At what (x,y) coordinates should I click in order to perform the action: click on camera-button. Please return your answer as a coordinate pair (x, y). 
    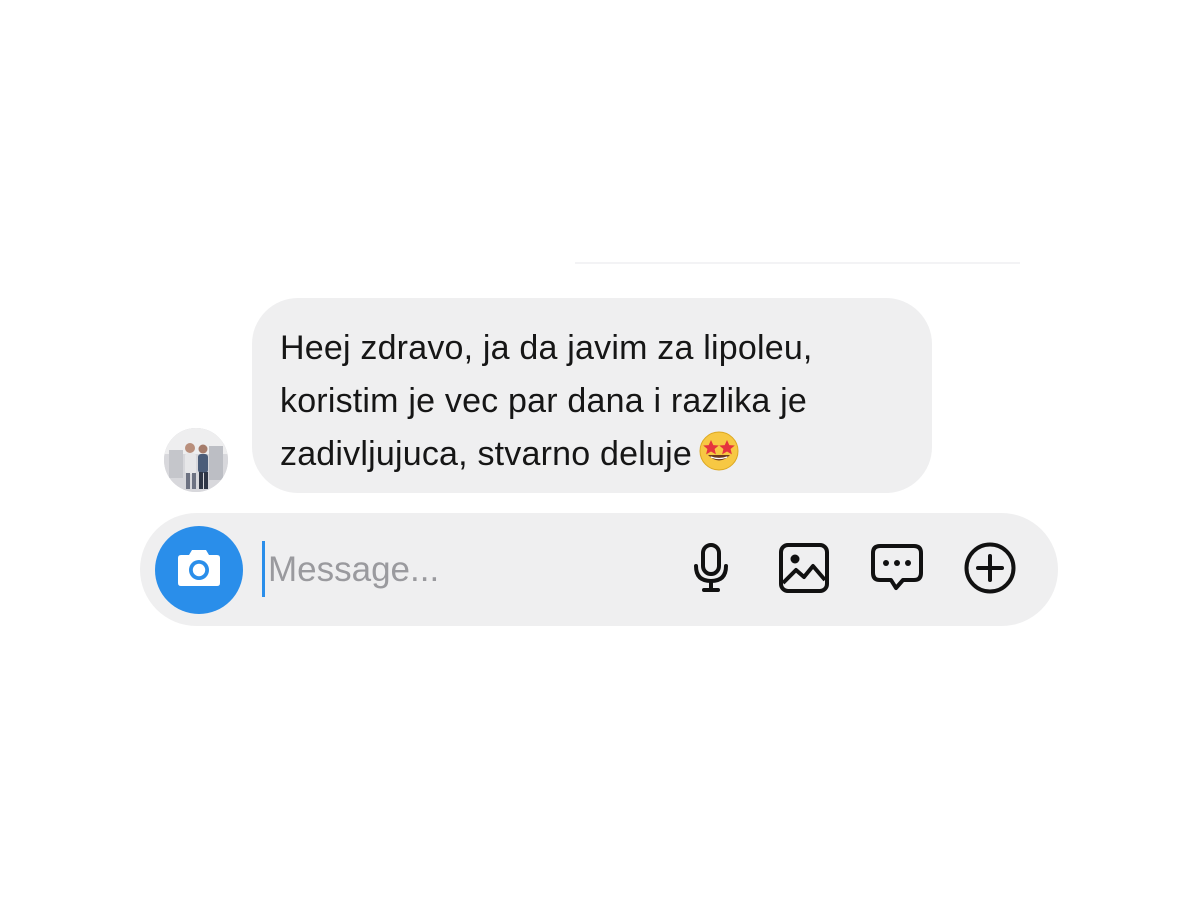
    Looking at the image, I should click on (199, 570).